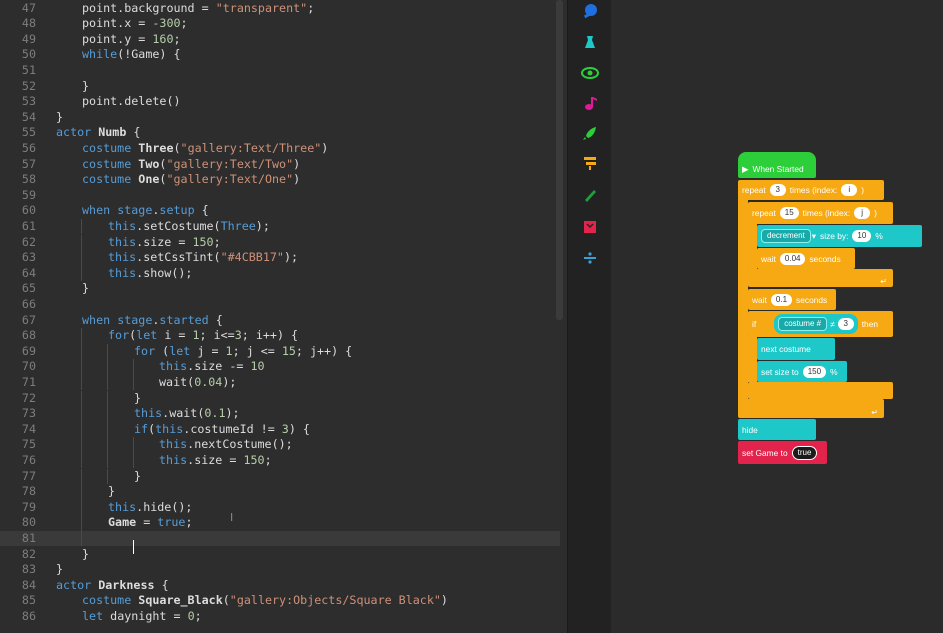 The image size is (943, 633). What do you see at coordinates (839, 236) in the screenshot?
I see `decrement-size-block: decrement ▾ size by: 10 %` at bounding box center [839, 236].